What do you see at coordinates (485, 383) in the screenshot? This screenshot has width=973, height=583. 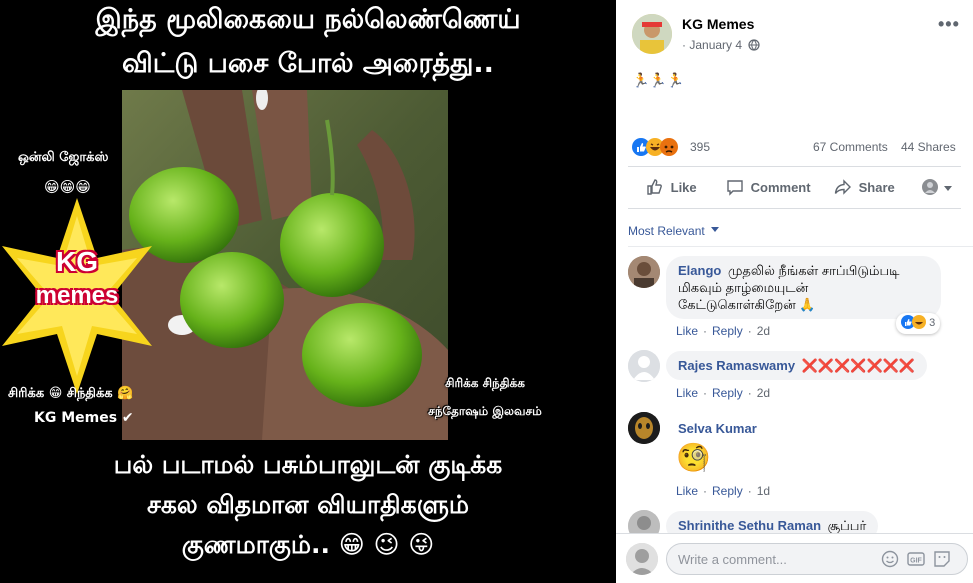 I see `badge-laugh-think: சிரிக்க சிந்திக்க` at bounding box center [485, 383].